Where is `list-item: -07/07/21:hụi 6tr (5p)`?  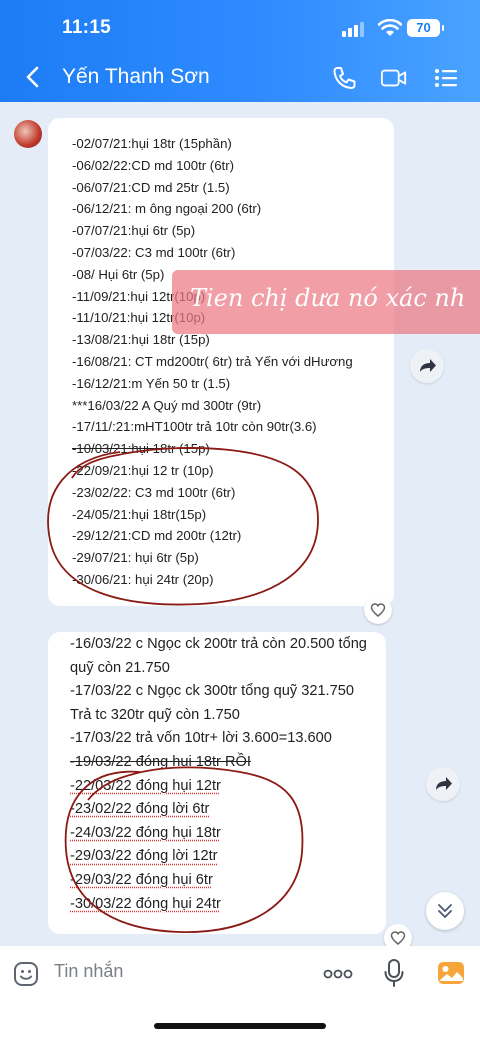 list-item: -07/07/21:hụi 6tr (5p) is located at coordinates (133, 230).